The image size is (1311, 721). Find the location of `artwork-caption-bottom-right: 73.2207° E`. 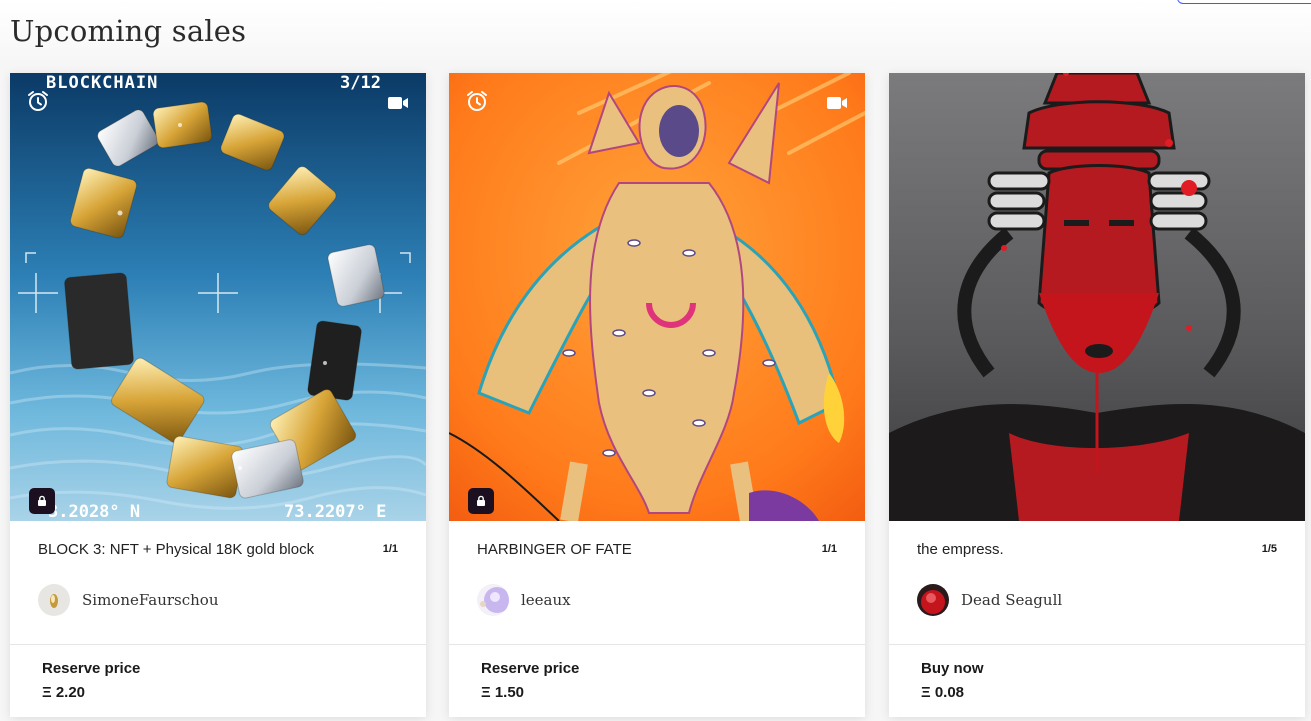

artwork-caption-bottom-right: 73.2207° E is located at coordinates (335, 511).